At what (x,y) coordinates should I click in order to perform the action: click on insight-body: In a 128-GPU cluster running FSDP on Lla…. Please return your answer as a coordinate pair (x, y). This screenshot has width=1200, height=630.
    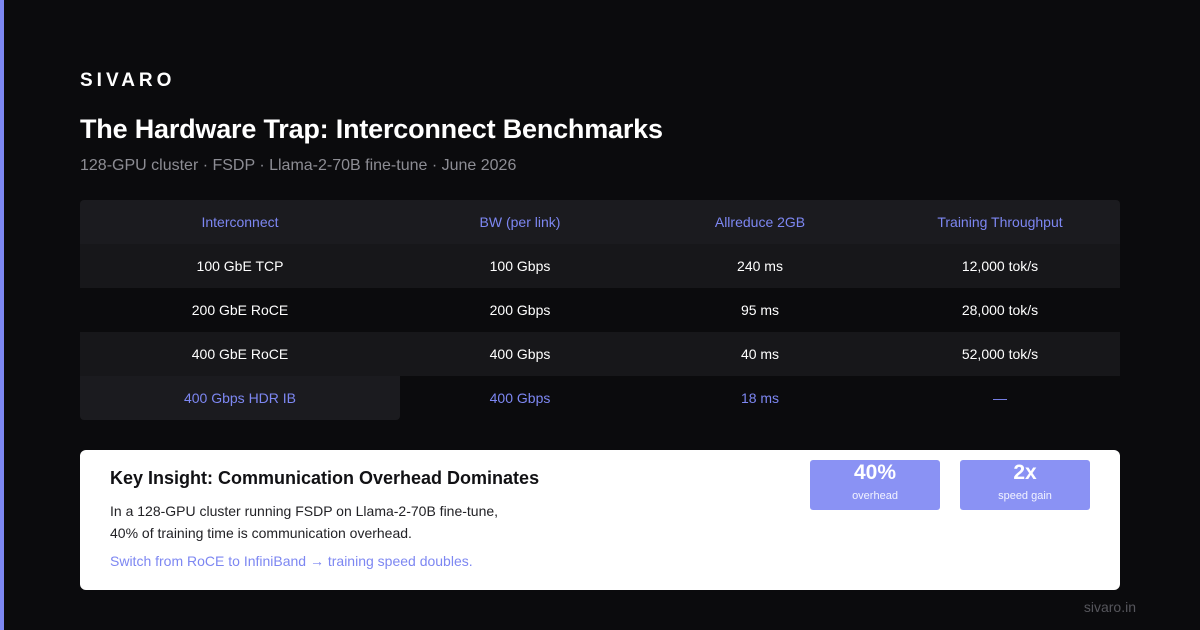
    Looking at the image, I should click on (320, 522).